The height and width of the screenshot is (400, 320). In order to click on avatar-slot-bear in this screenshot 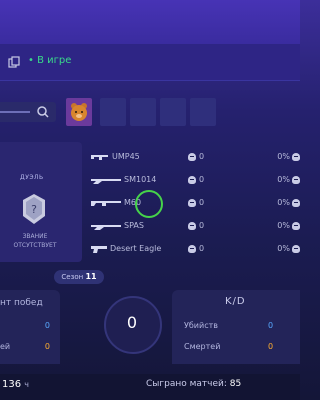, I will do `click(79, 112)`.